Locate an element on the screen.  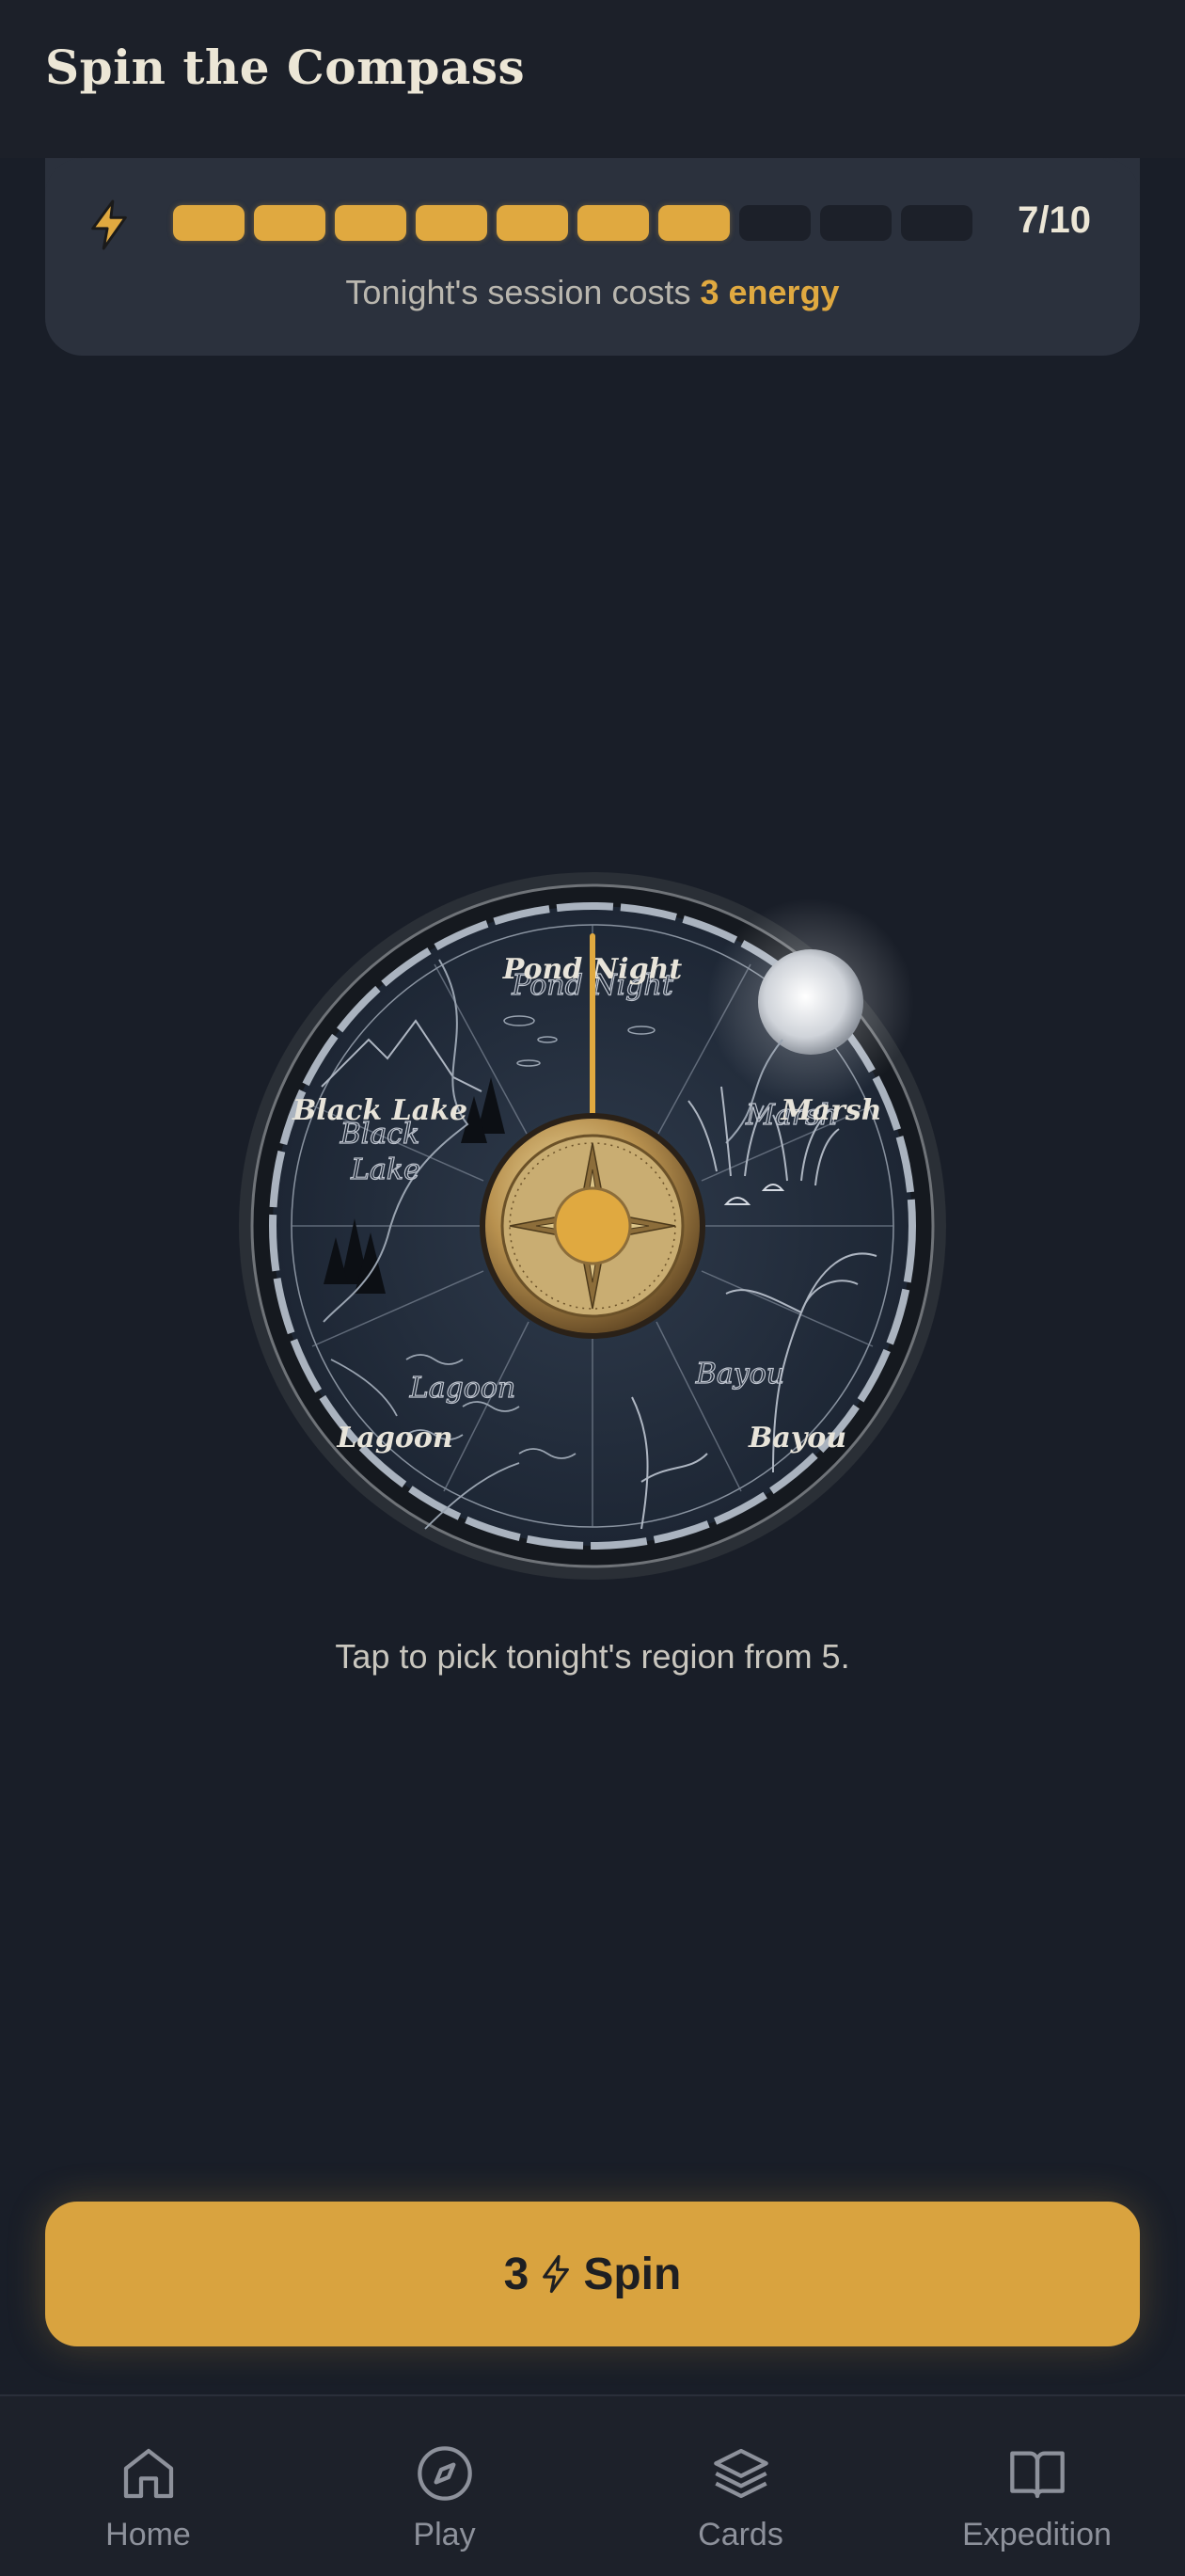
region-label-marsh: Marsh is located at coordinates (830, 1110).